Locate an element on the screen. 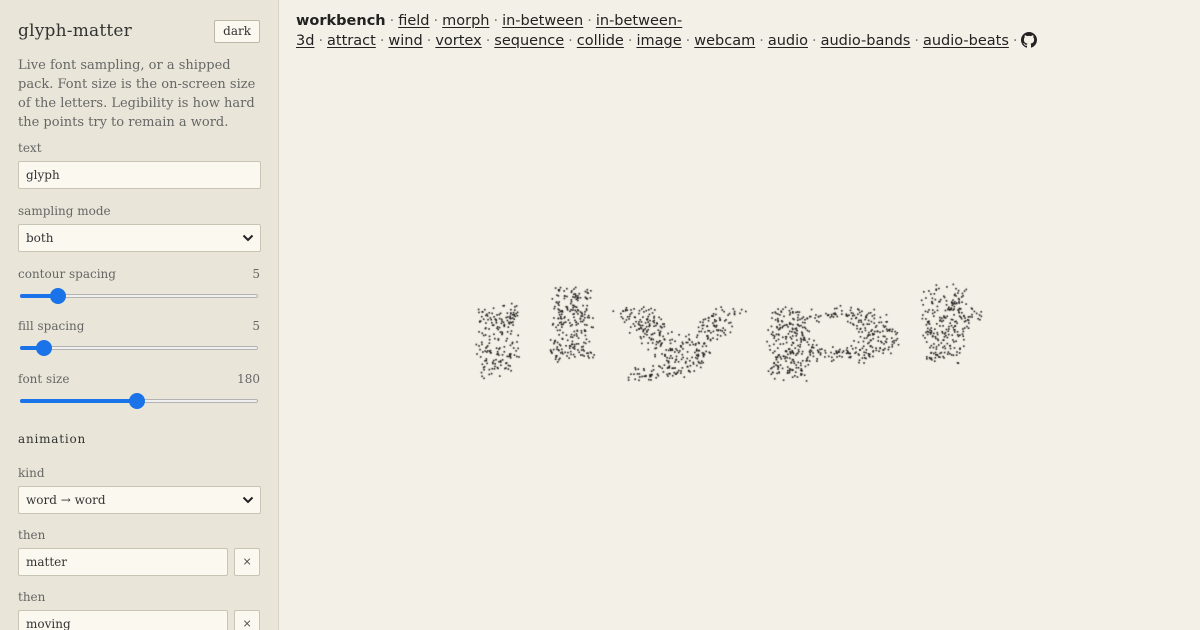 This screenshot has width=1200, height=630. nav-link-sequence: sequence is located at coordinates (529, 41).